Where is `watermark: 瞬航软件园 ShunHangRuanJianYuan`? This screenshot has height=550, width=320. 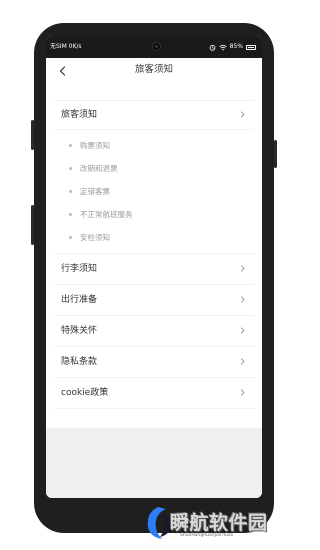 watermark: 瞬航软件园 ShunHangRuanJianYuan is located at coordinates (210, 525).